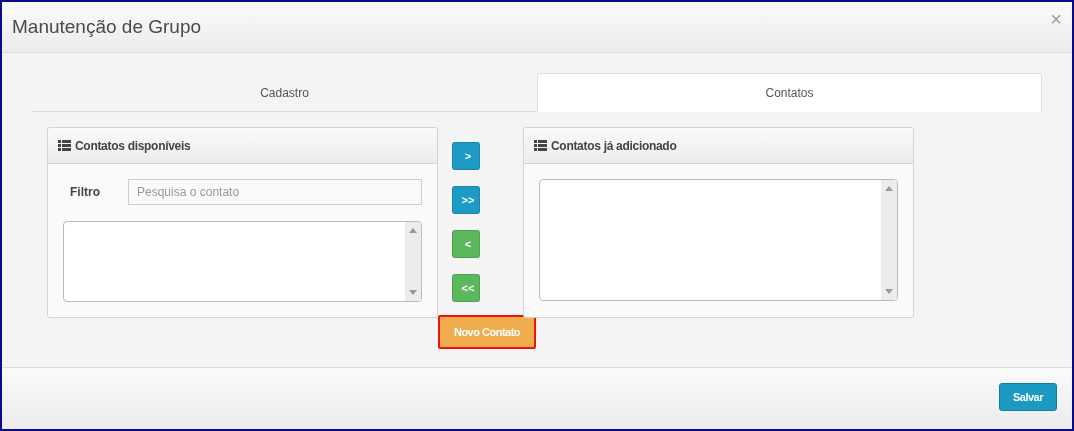  What do you see at coordinates (614, 145) in the screenshot?
I see `panel-title: Contatos já adicionado` at bounding box center [614, 145].